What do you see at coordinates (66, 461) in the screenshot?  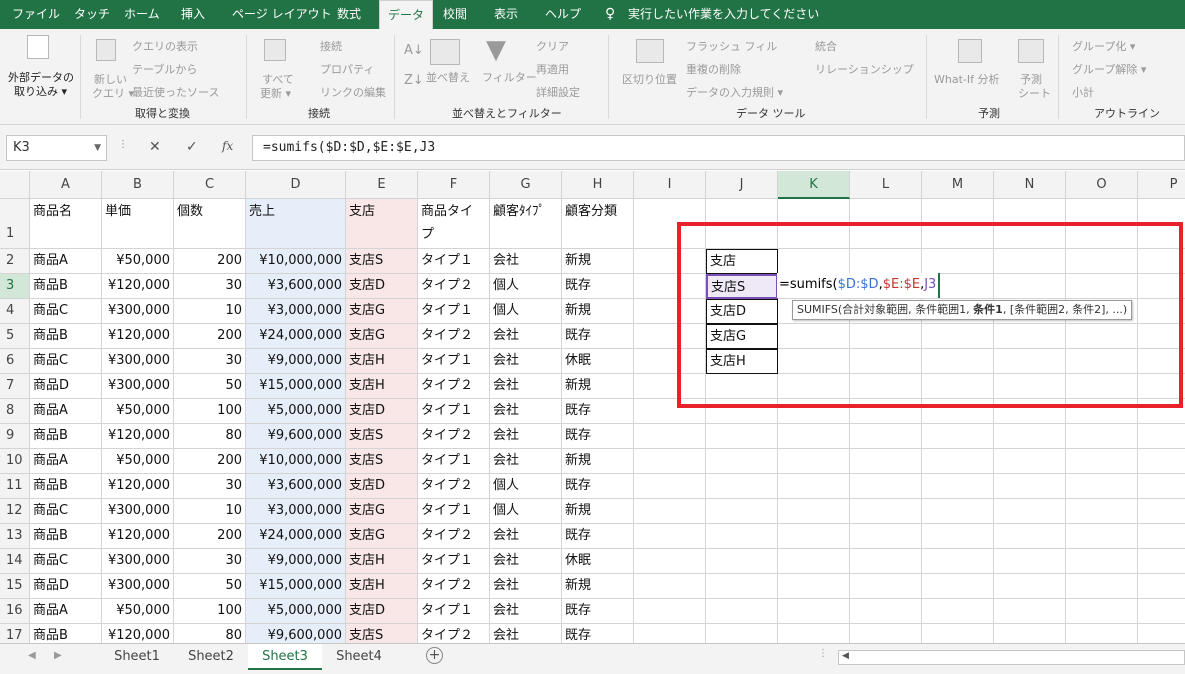 I see `table-cell: 商品A` at bounding box center [66, 461].